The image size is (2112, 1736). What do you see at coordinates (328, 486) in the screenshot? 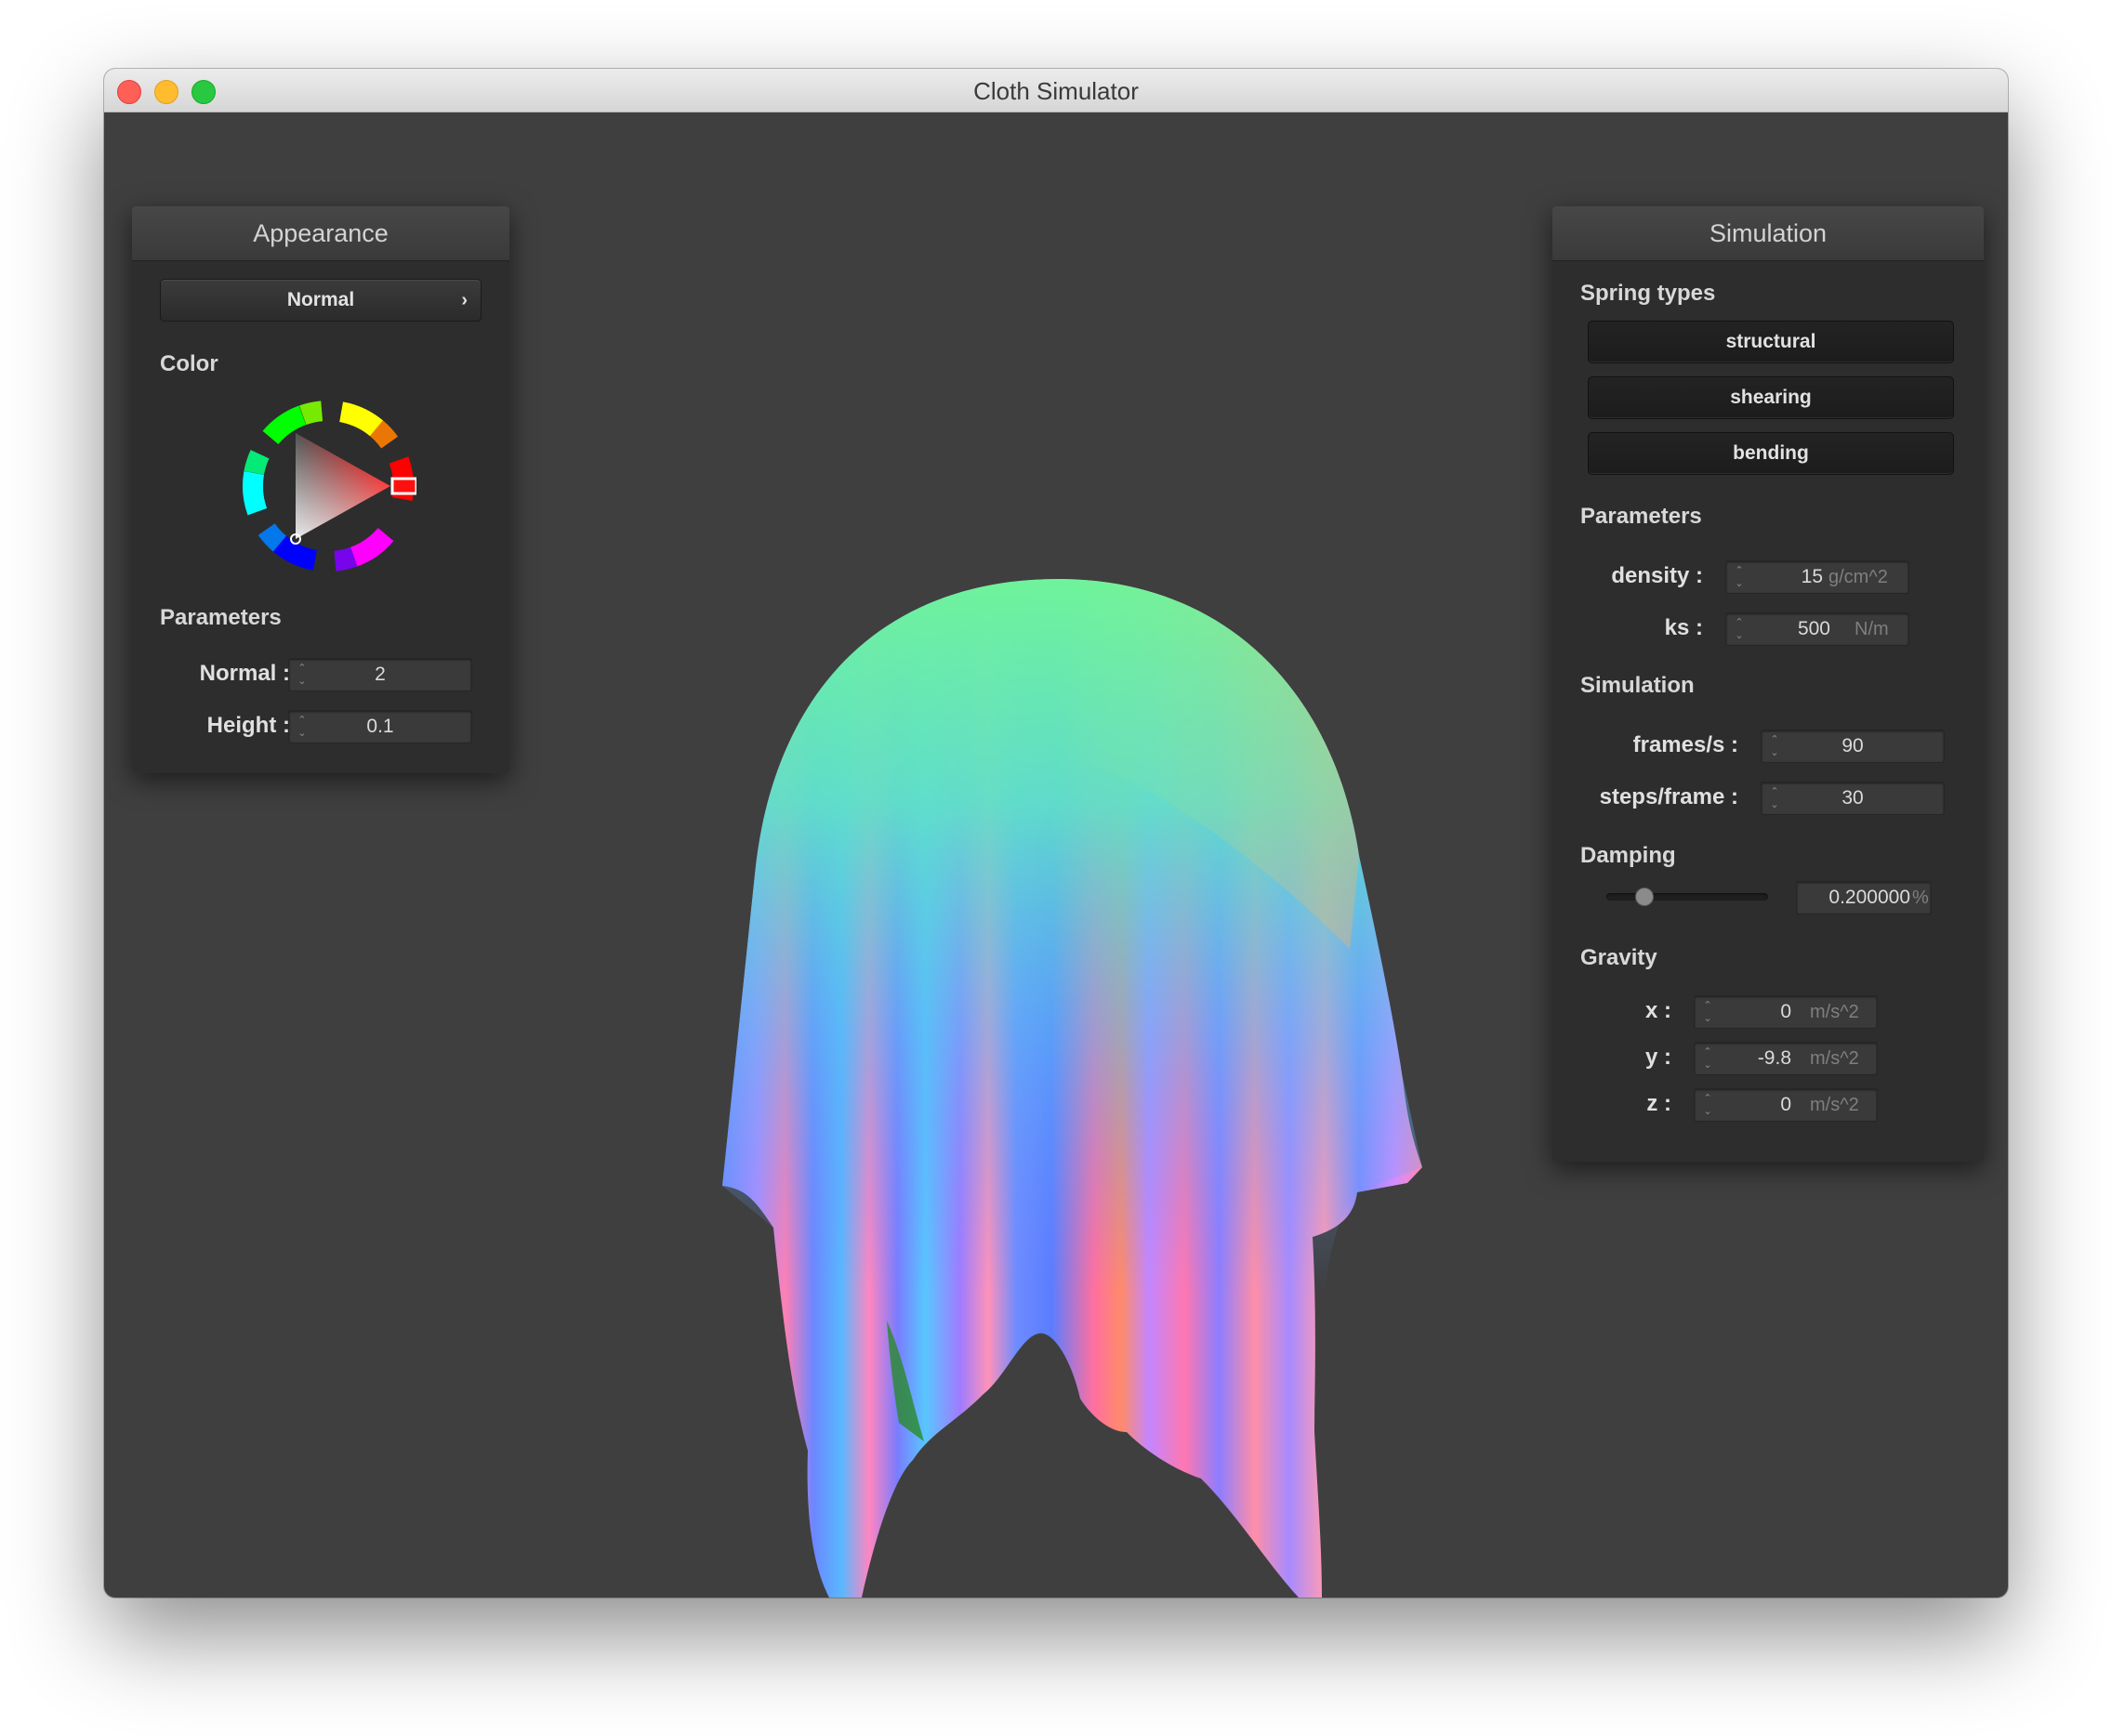
I see `color-wheel` at bounding box center [328, 486].